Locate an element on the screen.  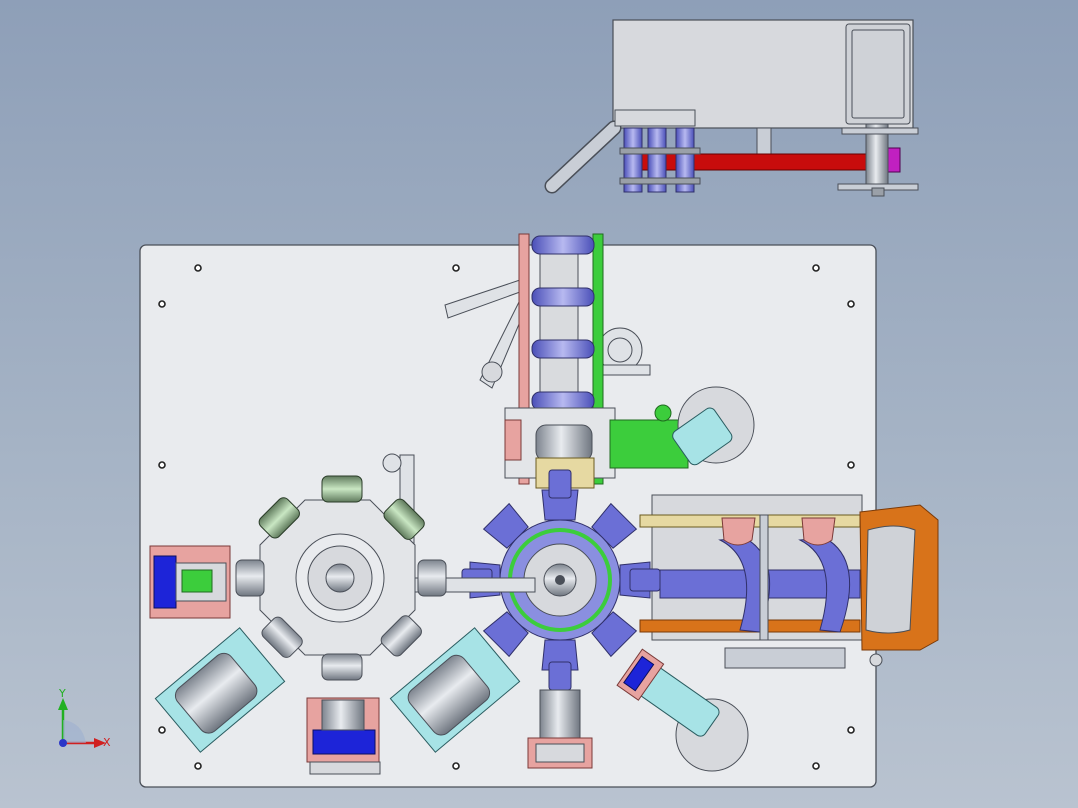
guide-knob is located at coordinates (392, 463).